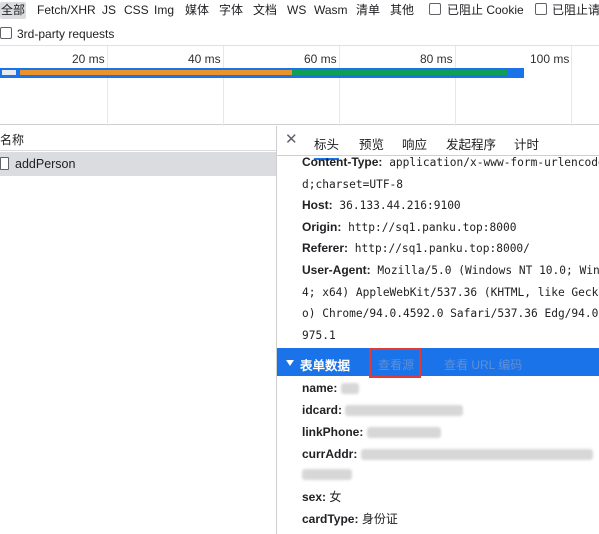  Describe the element at coordinates (317, 205) in the screenshot. I see `header-name: Host:` at that location.